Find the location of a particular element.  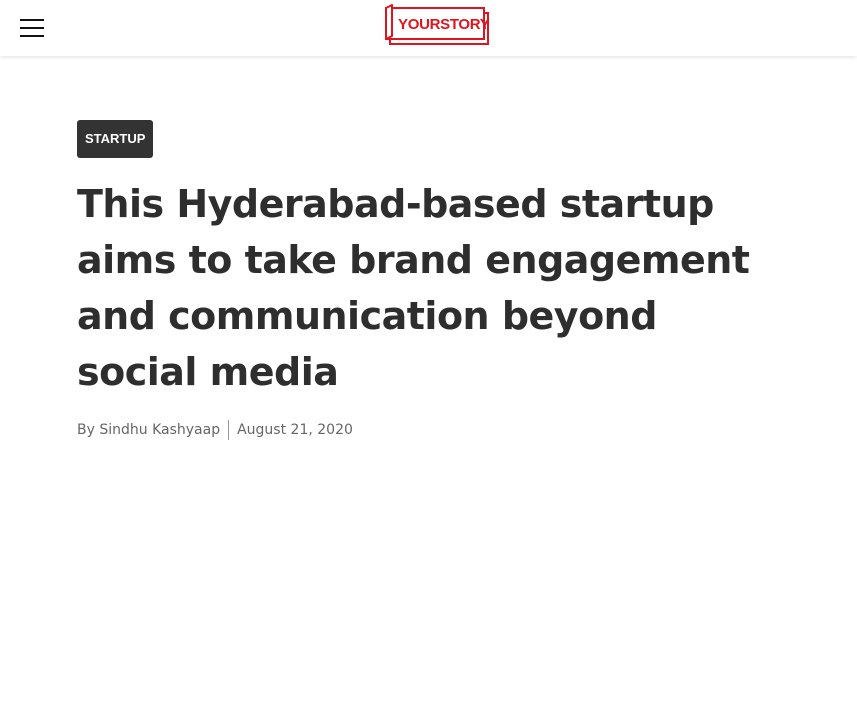

hamburger-menu-icon is located at coordinates (32, 28).